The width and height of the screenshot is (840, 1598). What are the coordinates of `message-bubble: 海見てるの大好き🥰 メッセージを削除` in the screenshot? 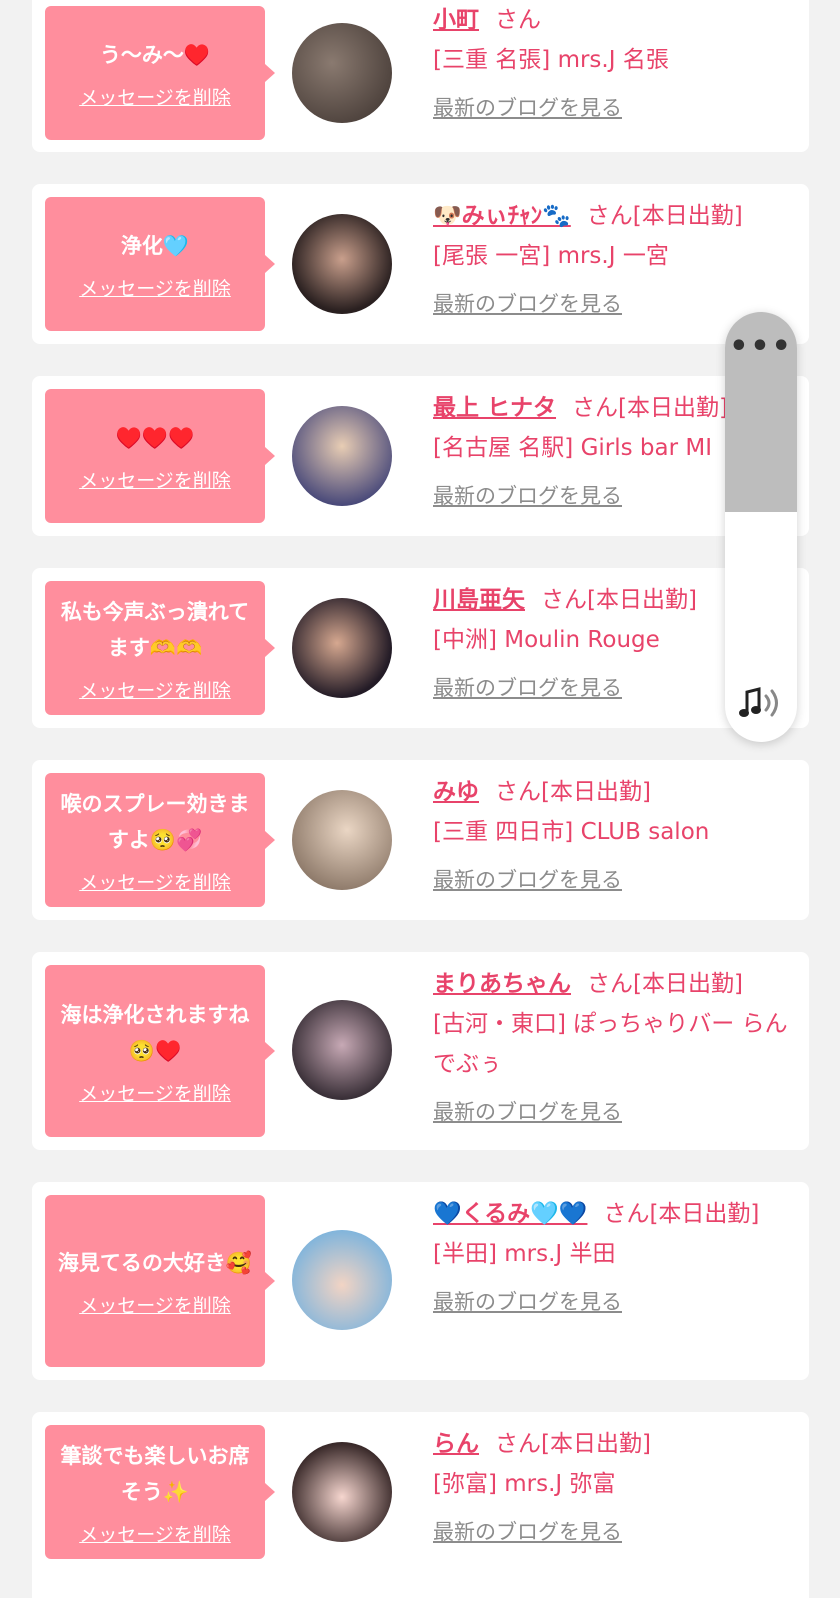 It's located at (160, 1281).